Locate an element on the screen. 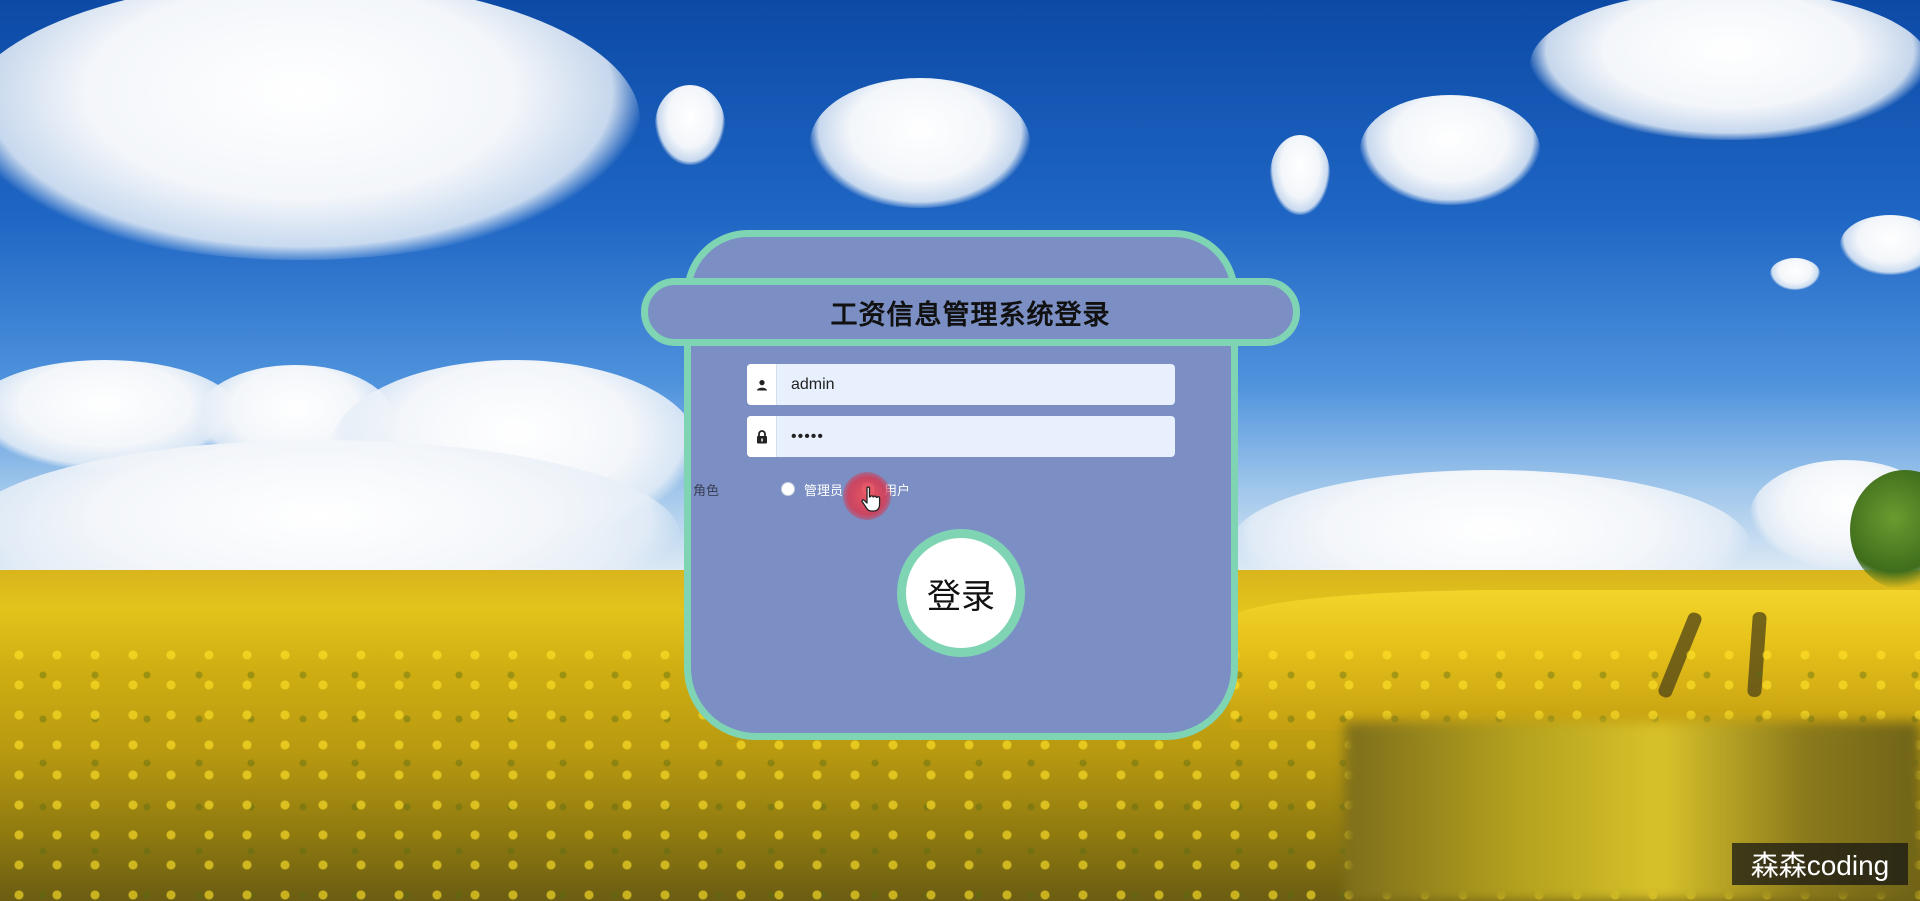 The image size is (1920, 901). watermark: 森森coding is located at coordinates (1820, 864).